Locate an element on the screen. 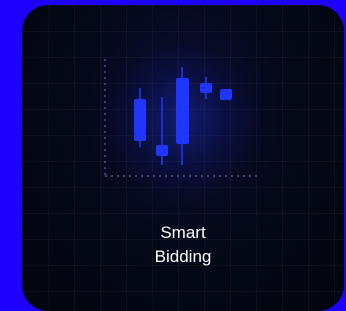  candle-5-body is located at coordinates (226, 94).